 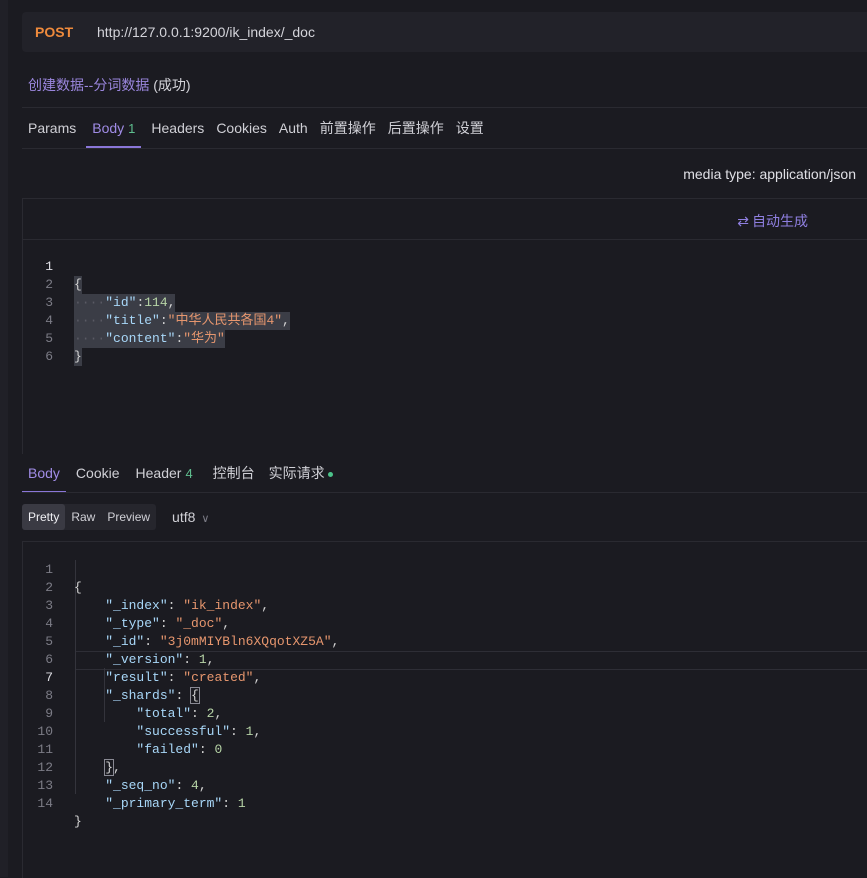 I want to click on format-pretty-button: Pretty, so click(x=44, y=517).